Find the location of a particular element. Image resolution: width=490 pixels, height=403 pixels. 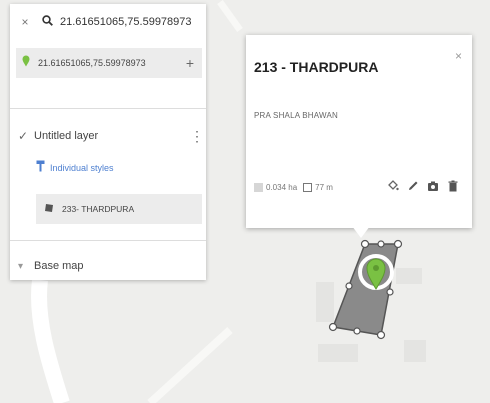

layer-name: Untitled layer is located at coordinates (112, 136).